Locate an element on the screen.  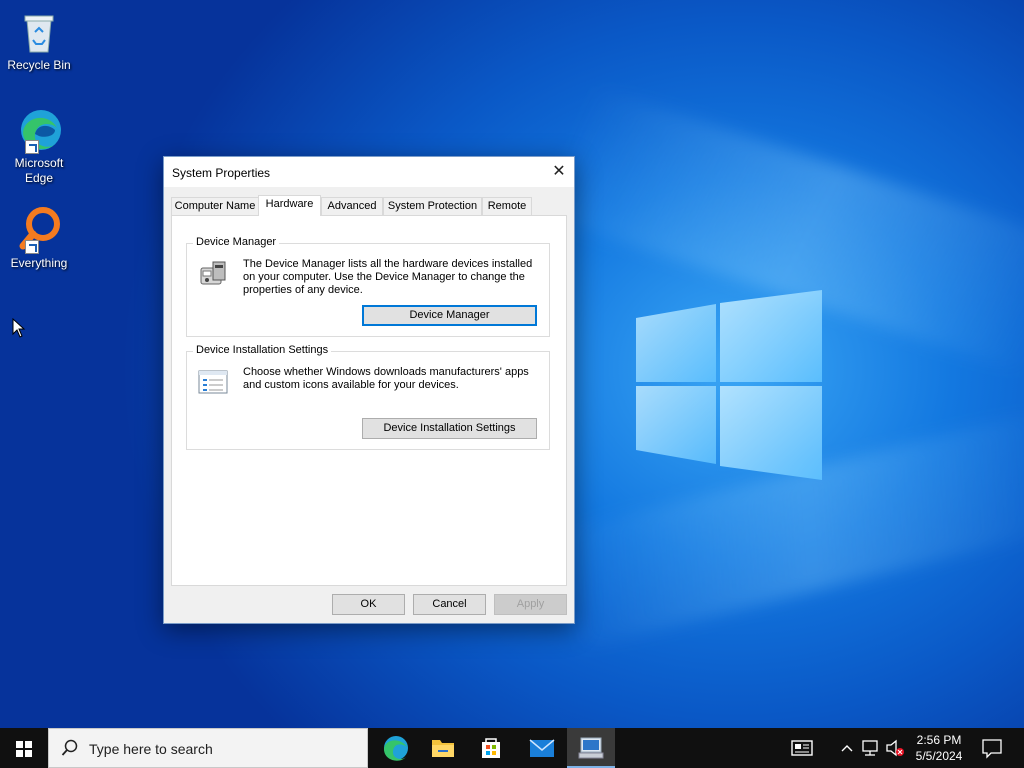
notification-icon is located at coordinates (992, 749).